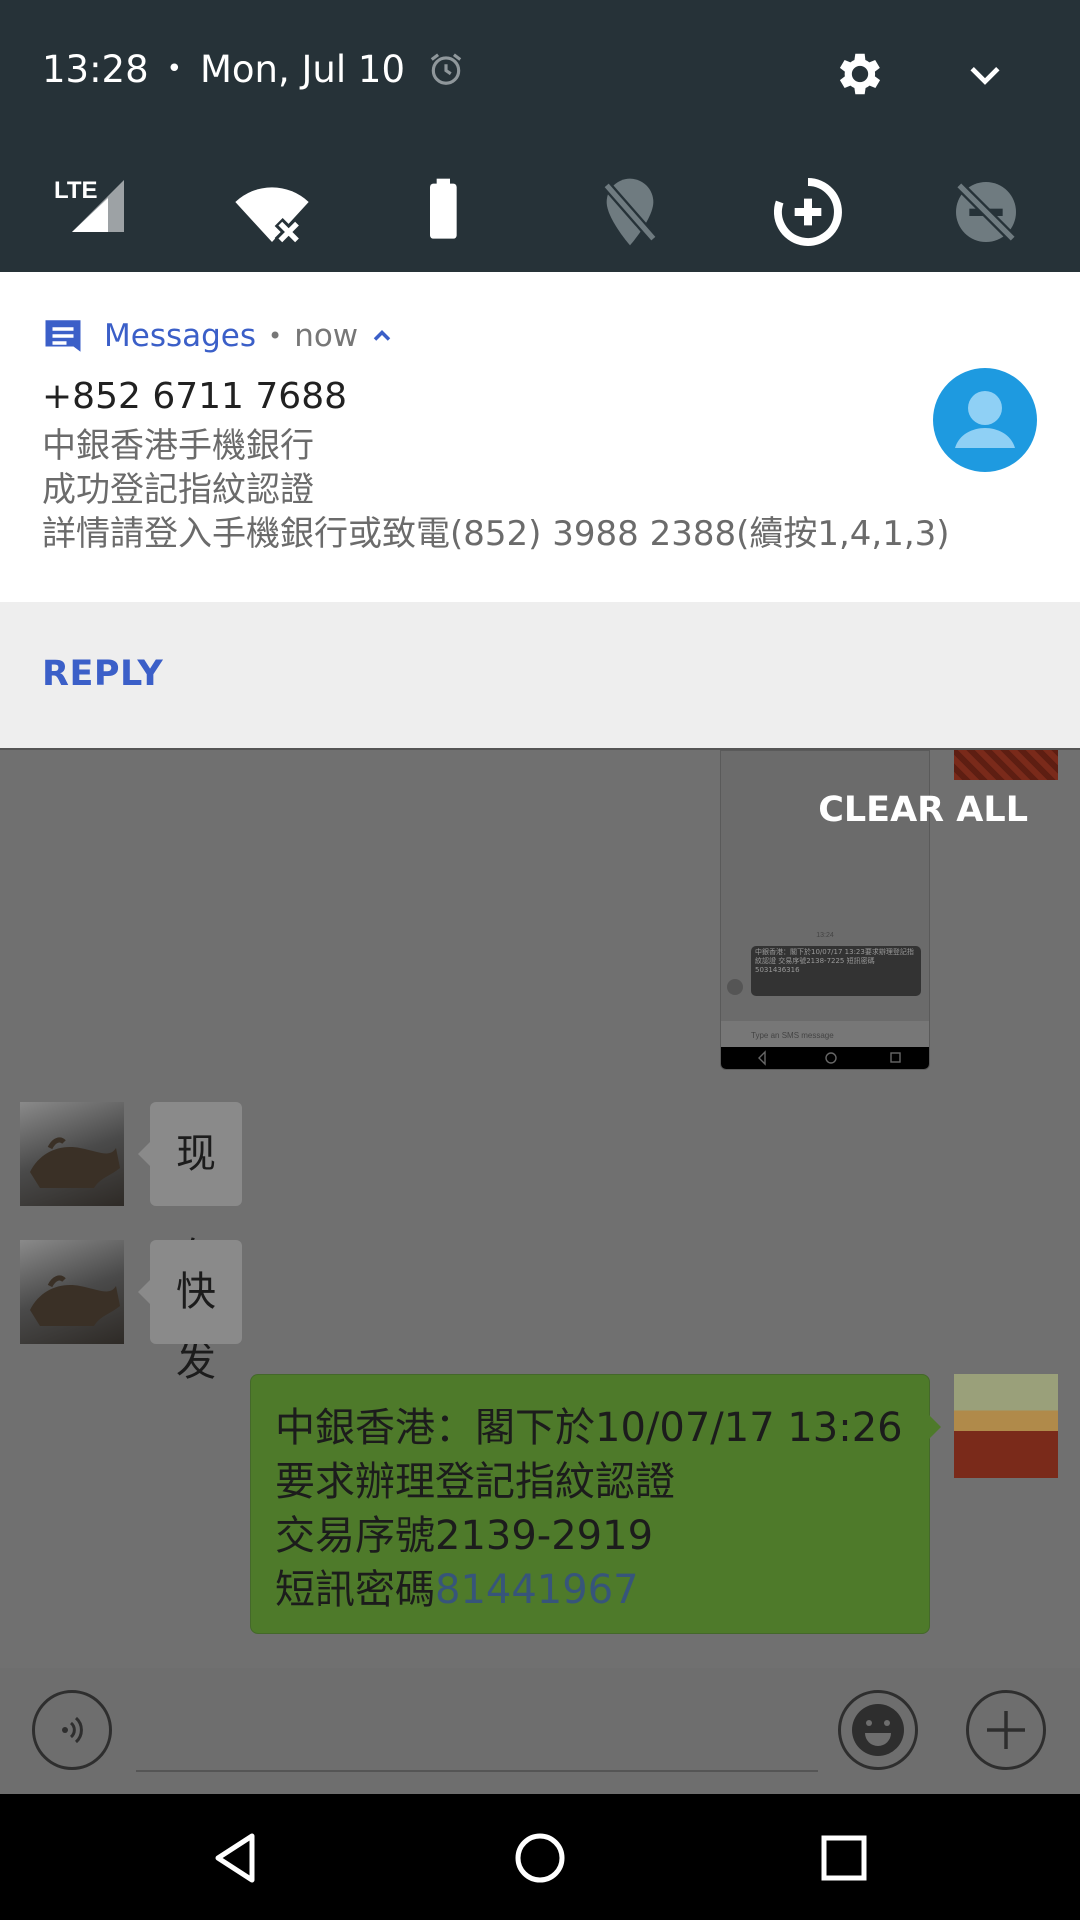  What do you see at coordinates (986, 212) in the screenshot?
I see `do-not-disturb-off-icon` at bounding box center [986, 212].